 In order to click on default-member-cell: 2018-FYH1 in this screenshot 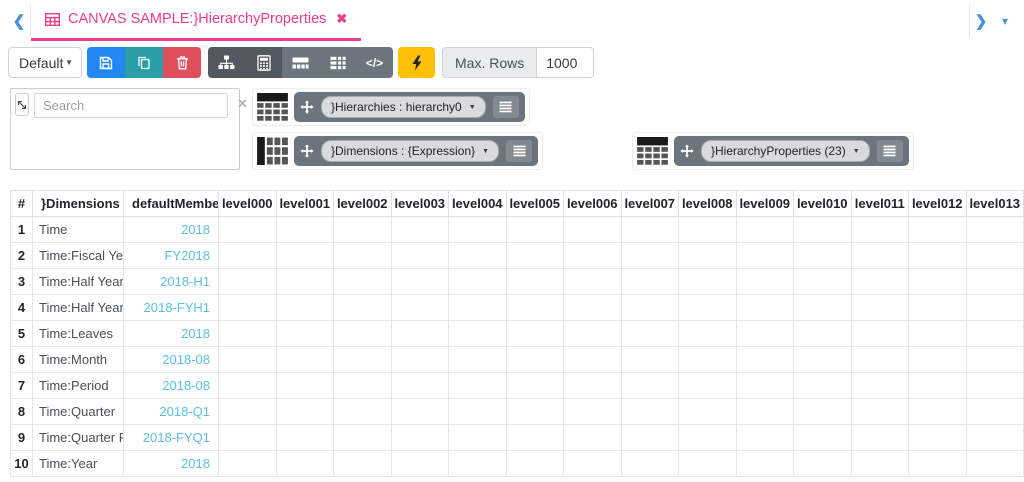, I will do `click(171, 307)`.